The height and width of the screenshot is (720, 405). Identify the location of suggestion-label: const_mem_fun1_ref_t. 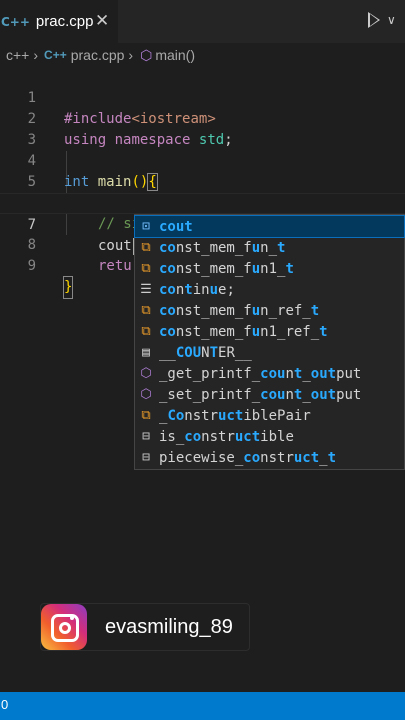
(243, 331).